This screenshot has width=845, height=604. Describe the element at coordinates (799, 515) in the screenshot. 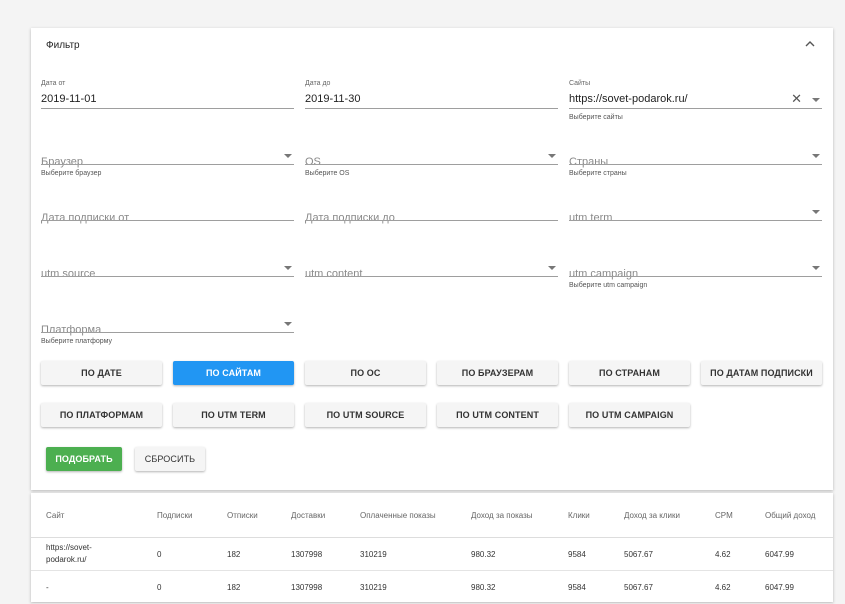

I see `column-header: Общий доход` at that location.